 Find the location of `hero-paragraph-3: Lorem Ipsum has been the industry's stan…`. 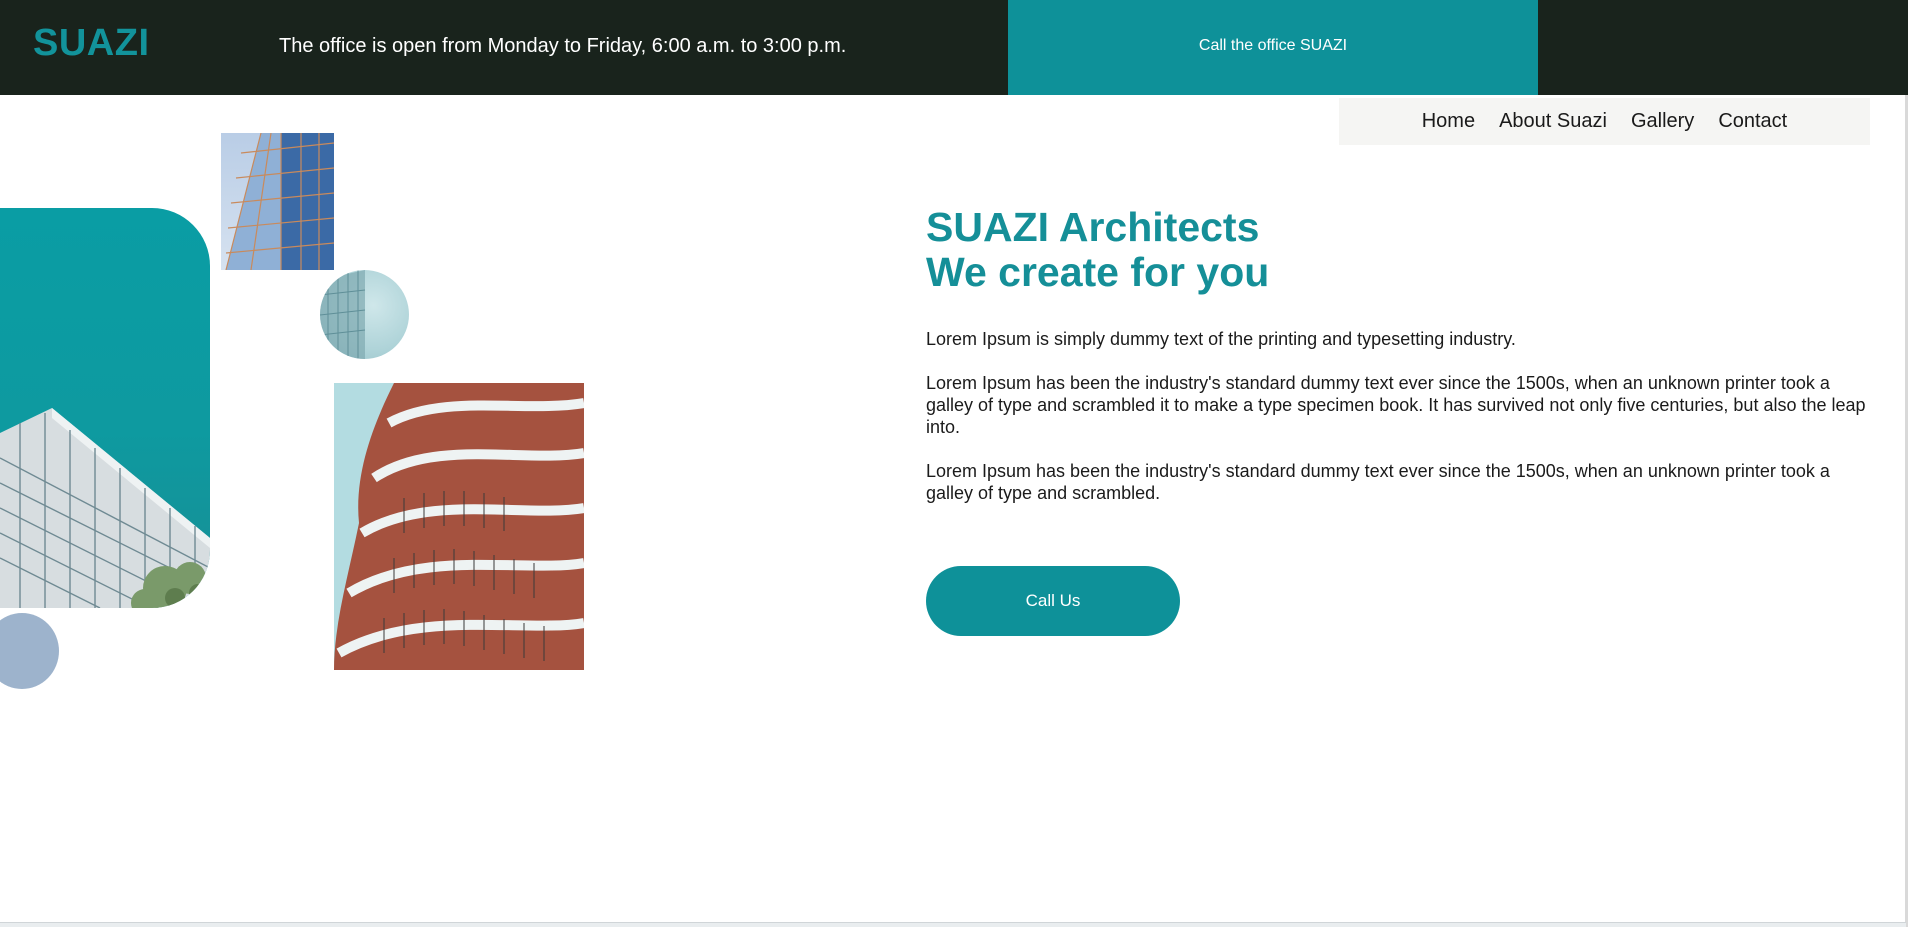

hero-paragraph-3: Lorem Ipsum has been the industry's stan… is located at coordinates (1378, 482).